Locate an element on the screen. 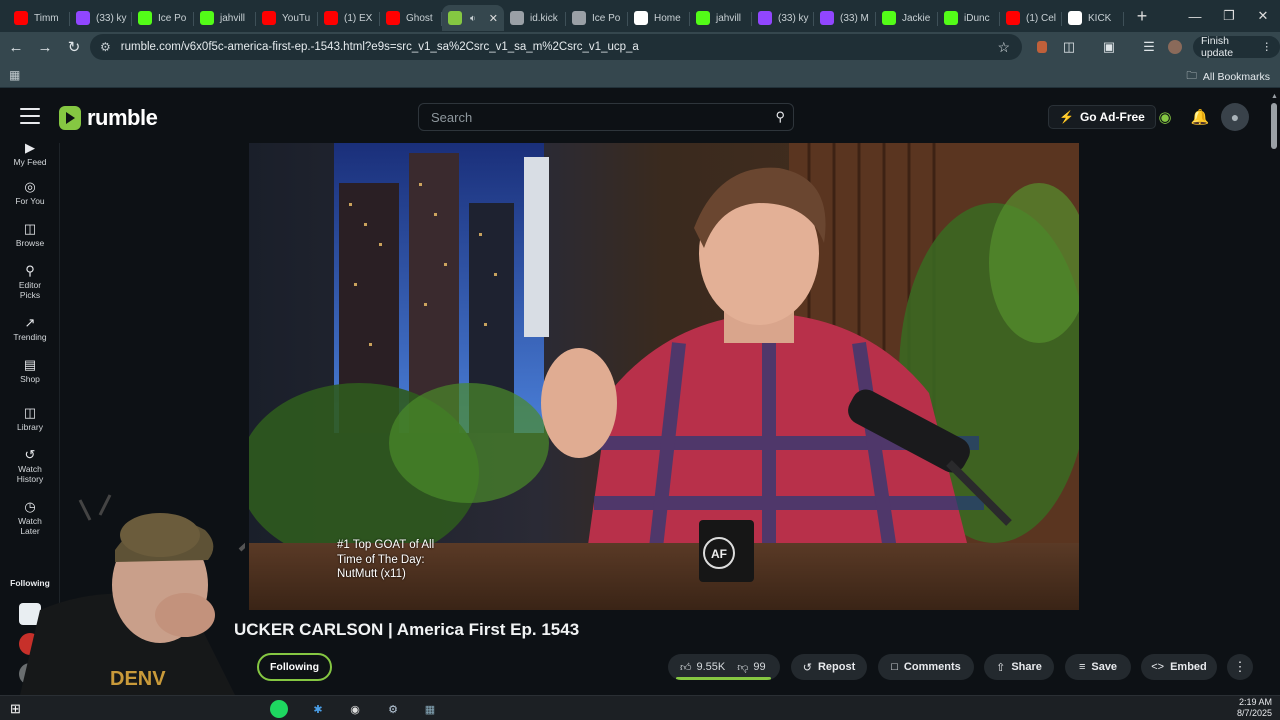 This screenshot has width=1280, height=720. chrome-menu-icon: ⋮ is located at coordinates (1267, 47).